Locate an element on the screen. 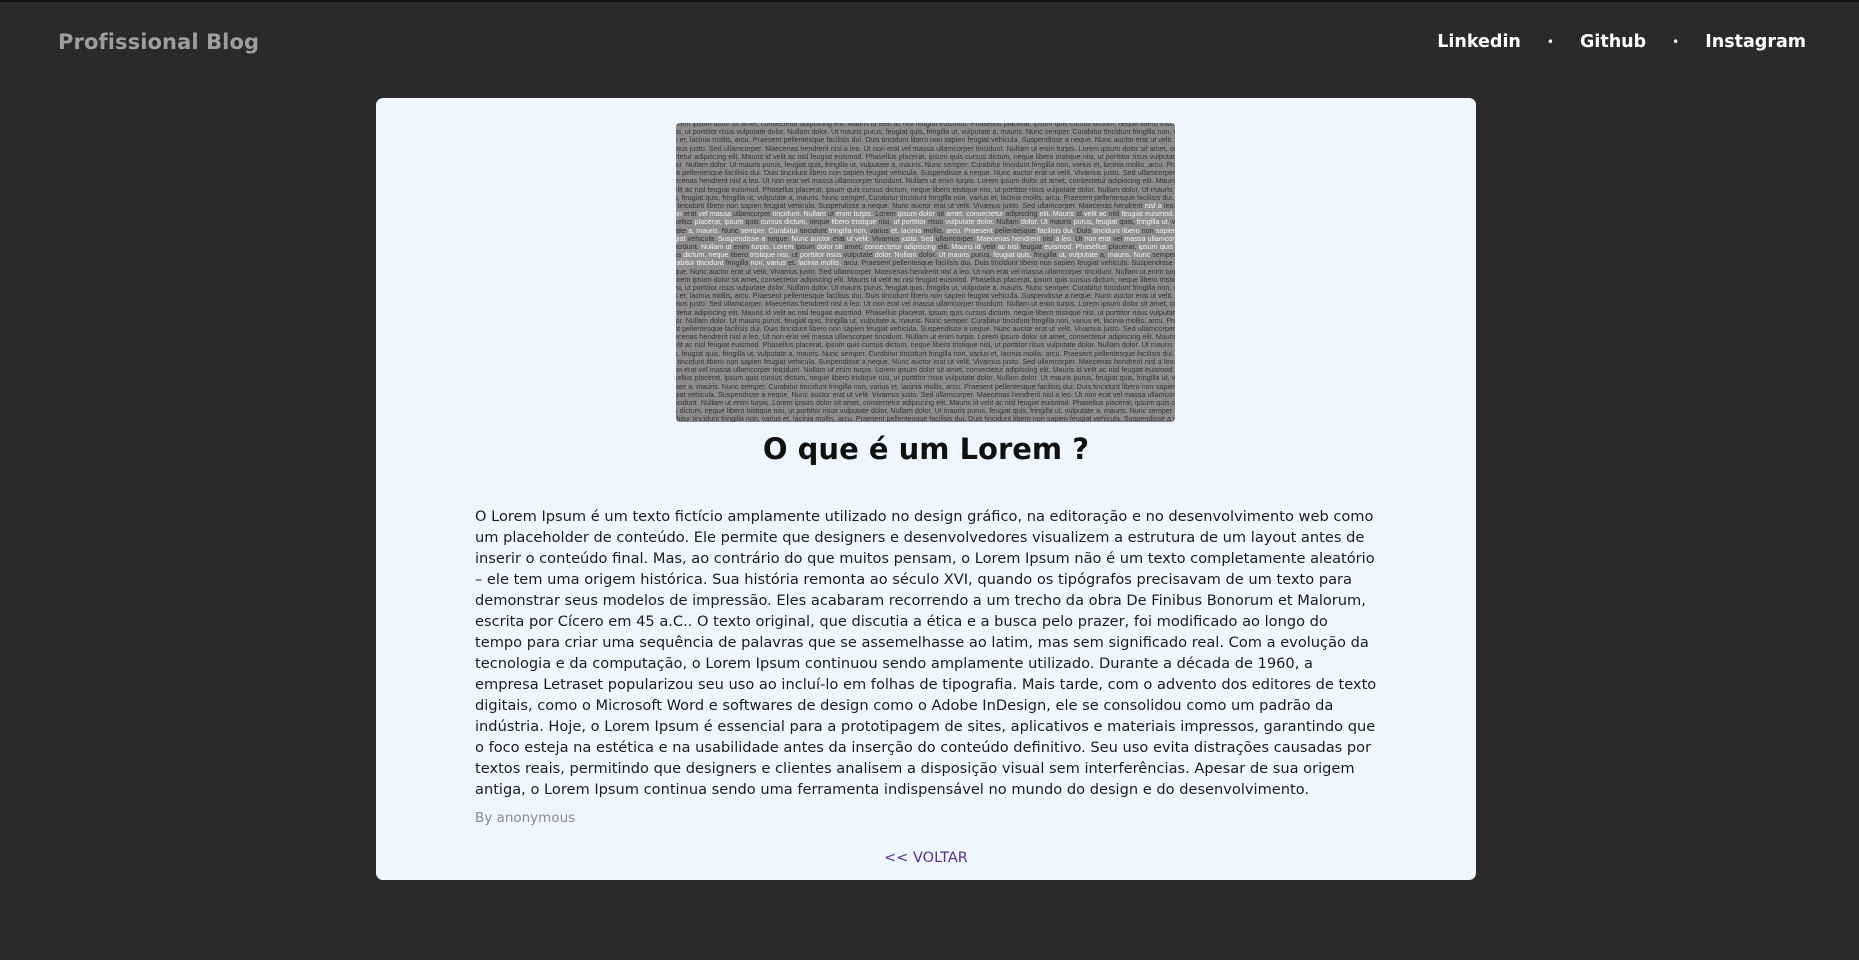 Image resolution: width=1859 pixels, height=960 pixels. nav-instagram-link: Instagram is located at coordinates (1755, 42).